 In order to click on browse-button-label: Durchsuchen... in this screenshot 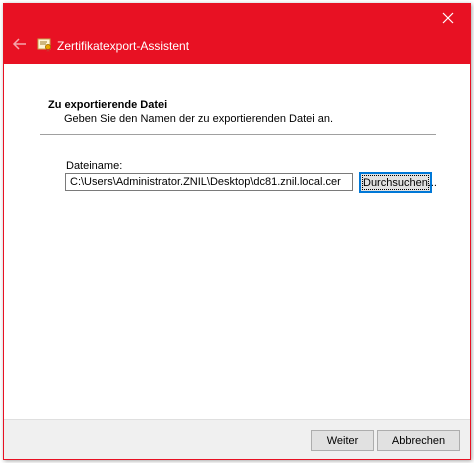, I will do `click(399, 182)`.